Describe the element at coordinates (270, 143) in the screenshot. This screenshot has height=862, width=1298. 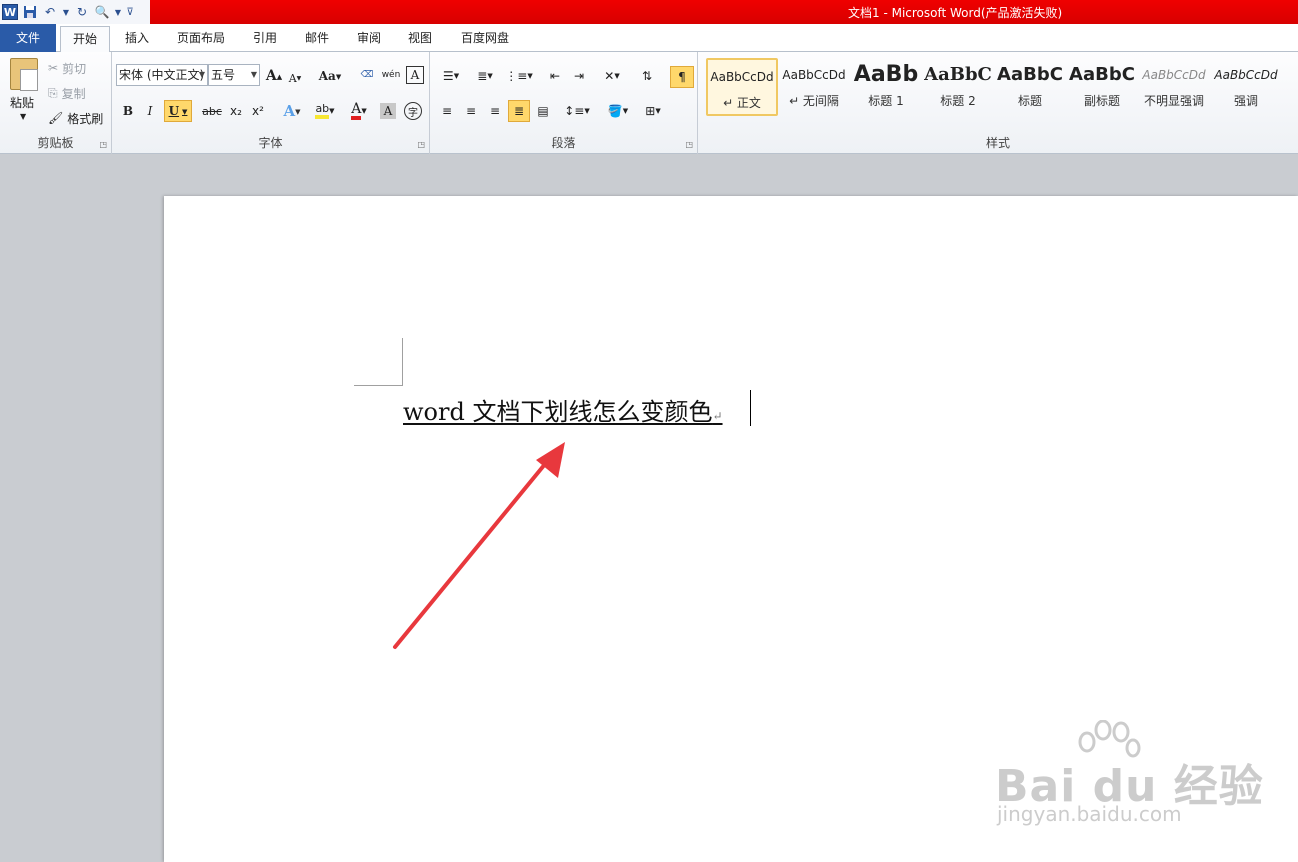
I see `font-group-label: 字体` at that location.